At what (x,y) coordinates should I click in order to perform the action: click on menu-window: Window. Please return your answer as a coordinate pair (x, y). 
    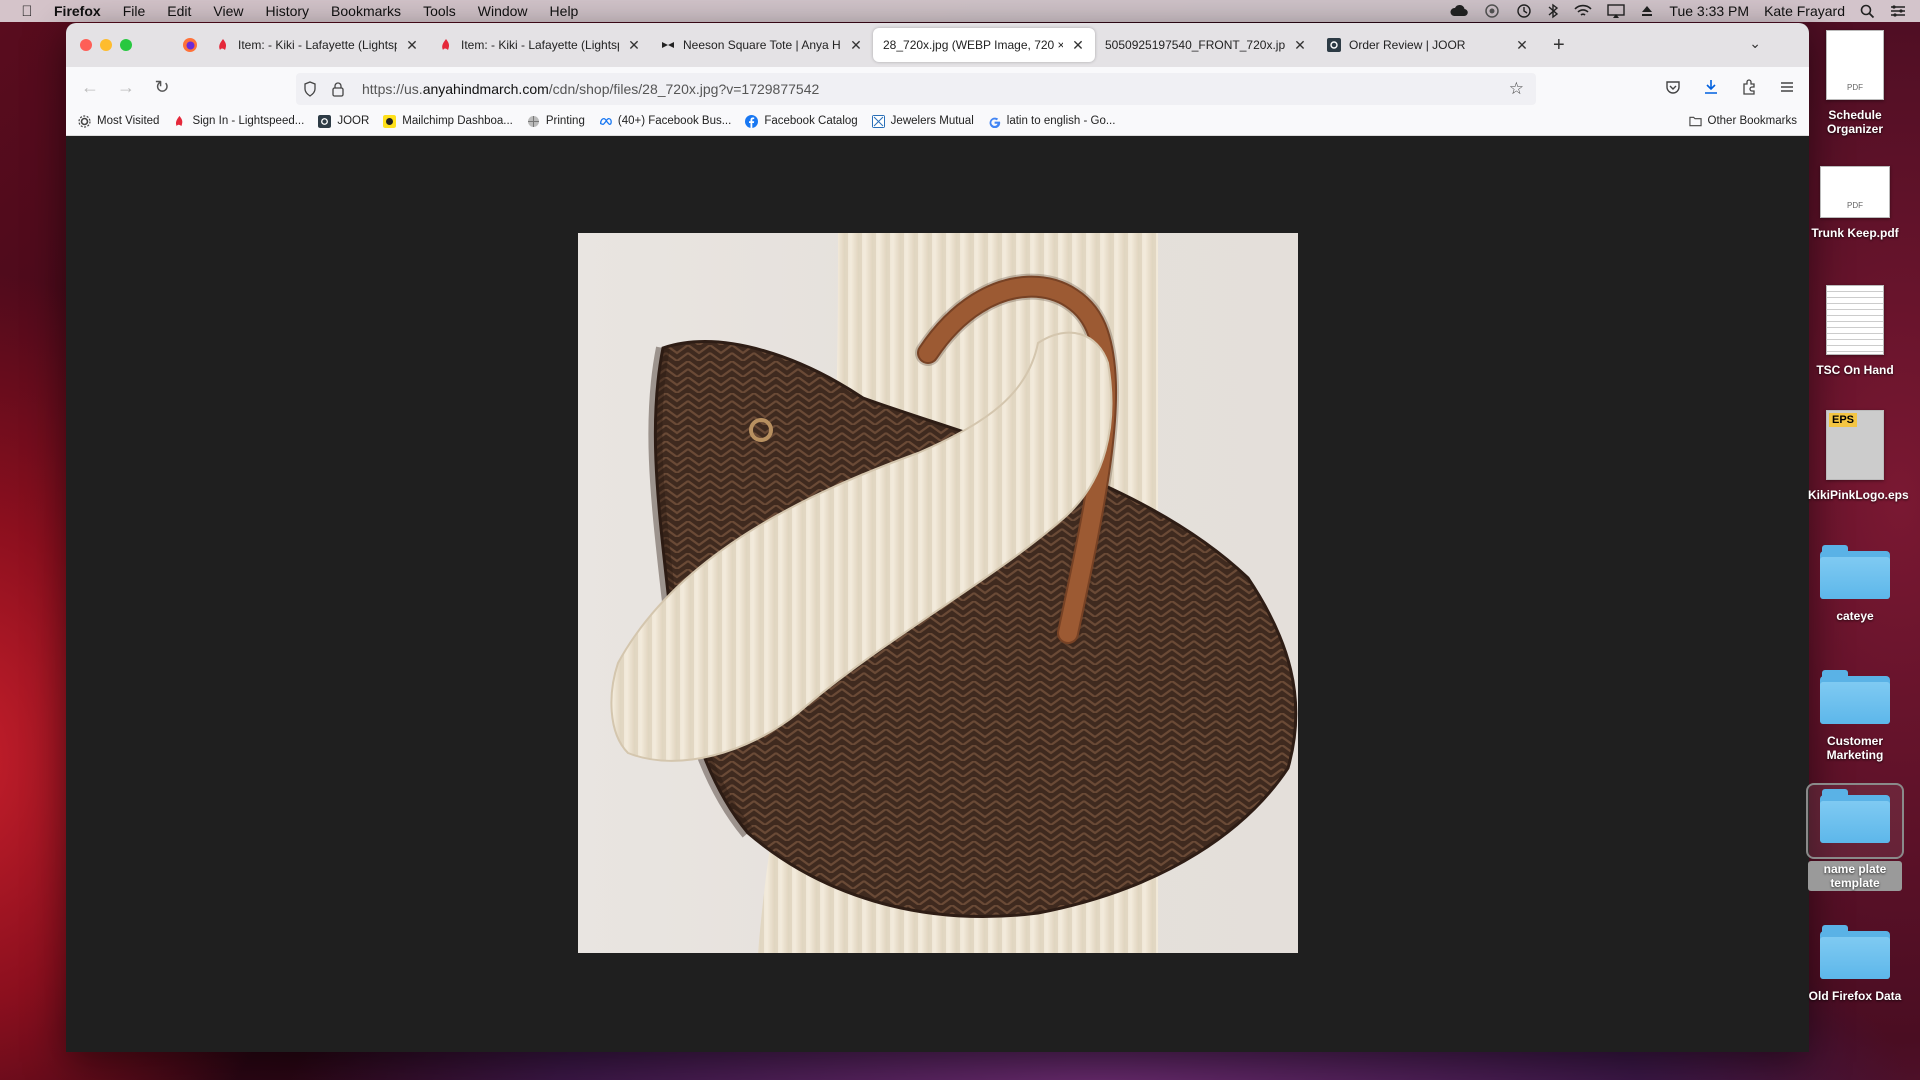
    Looking at the image, I should click on (503, 11).